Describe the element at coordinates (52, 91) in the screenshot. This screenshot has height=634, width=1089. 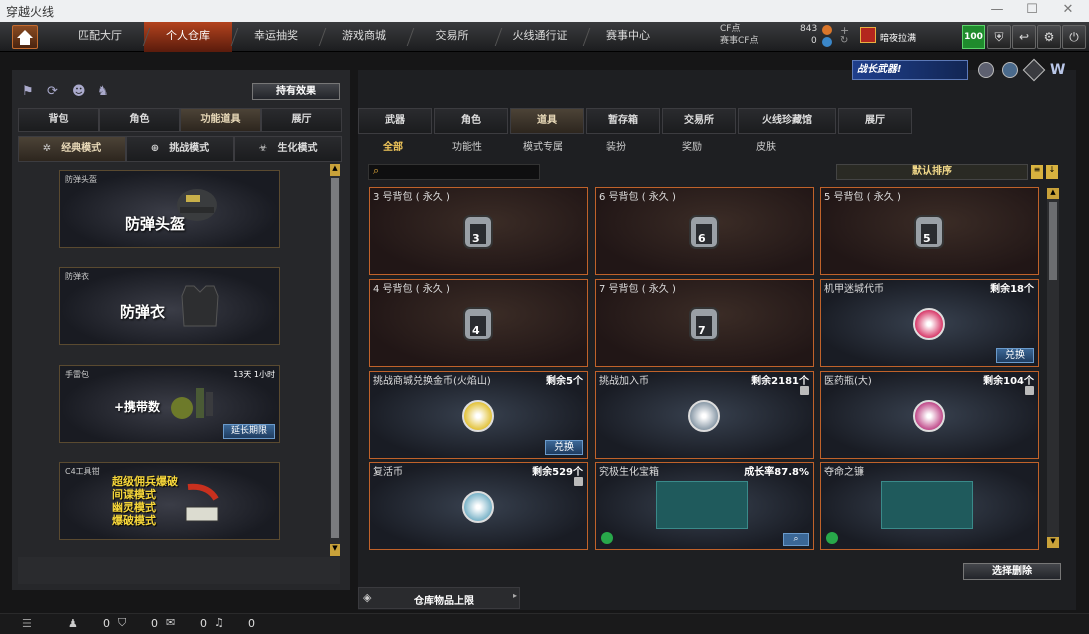
I see `refresh-icon: ⟳` at that location.